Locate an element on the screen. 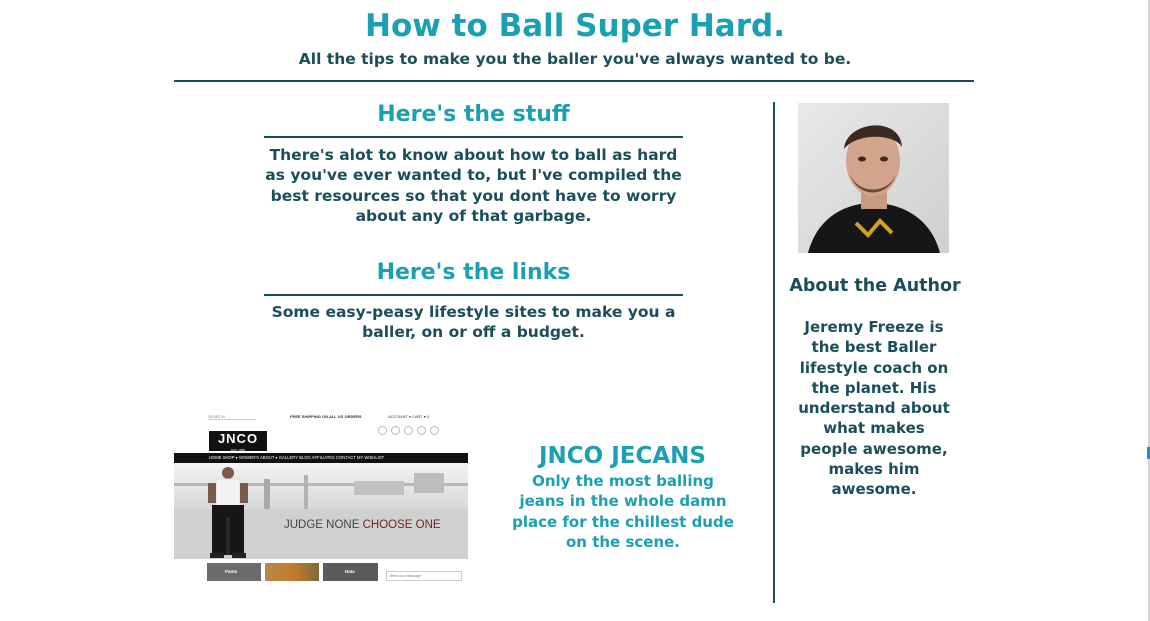  section-heading-links: Here's the links is located at coordinates (473, 272).